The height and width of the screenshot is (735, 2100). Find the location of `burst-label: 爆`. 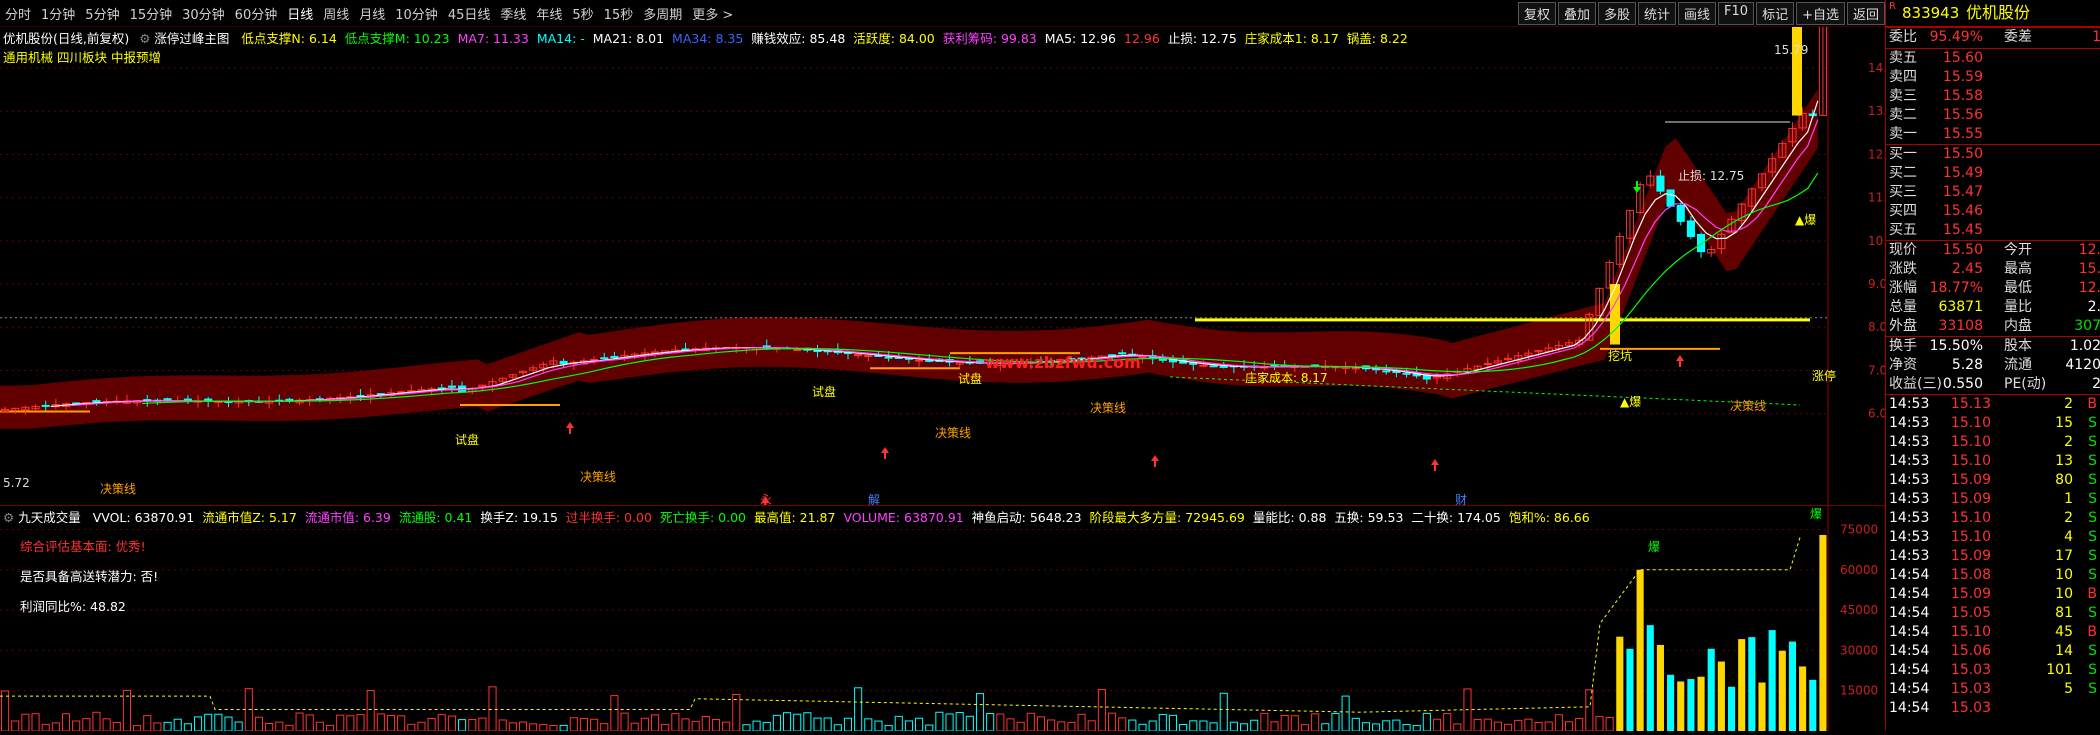

burst-label: 爆 is located at coordinates (1654, 547).